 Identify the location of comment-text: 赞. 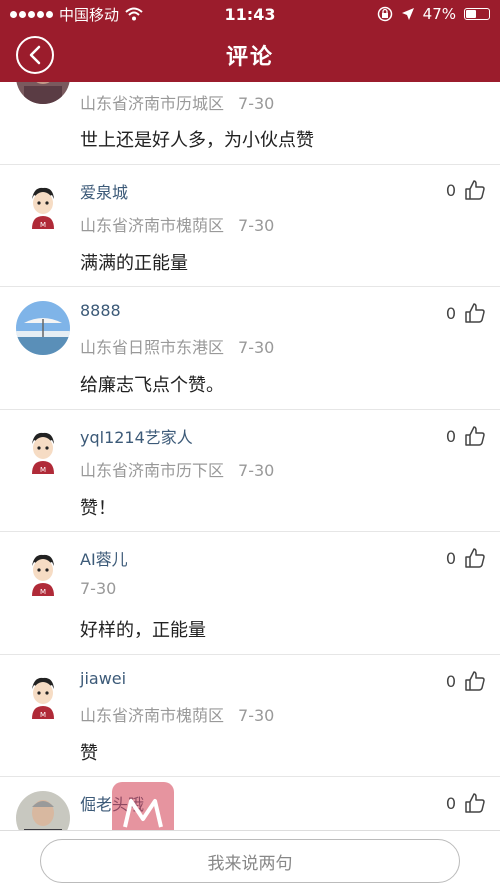
(89, 753).